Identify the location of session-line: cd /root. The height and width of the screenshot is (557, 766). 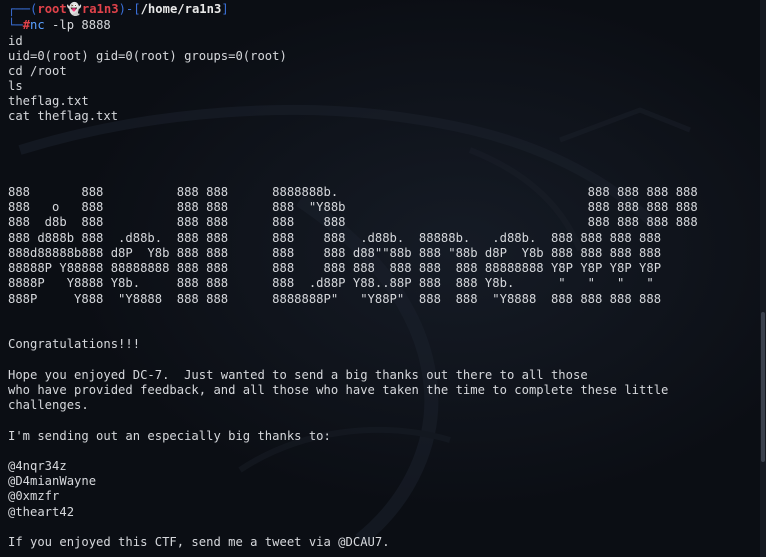
(37, 71).